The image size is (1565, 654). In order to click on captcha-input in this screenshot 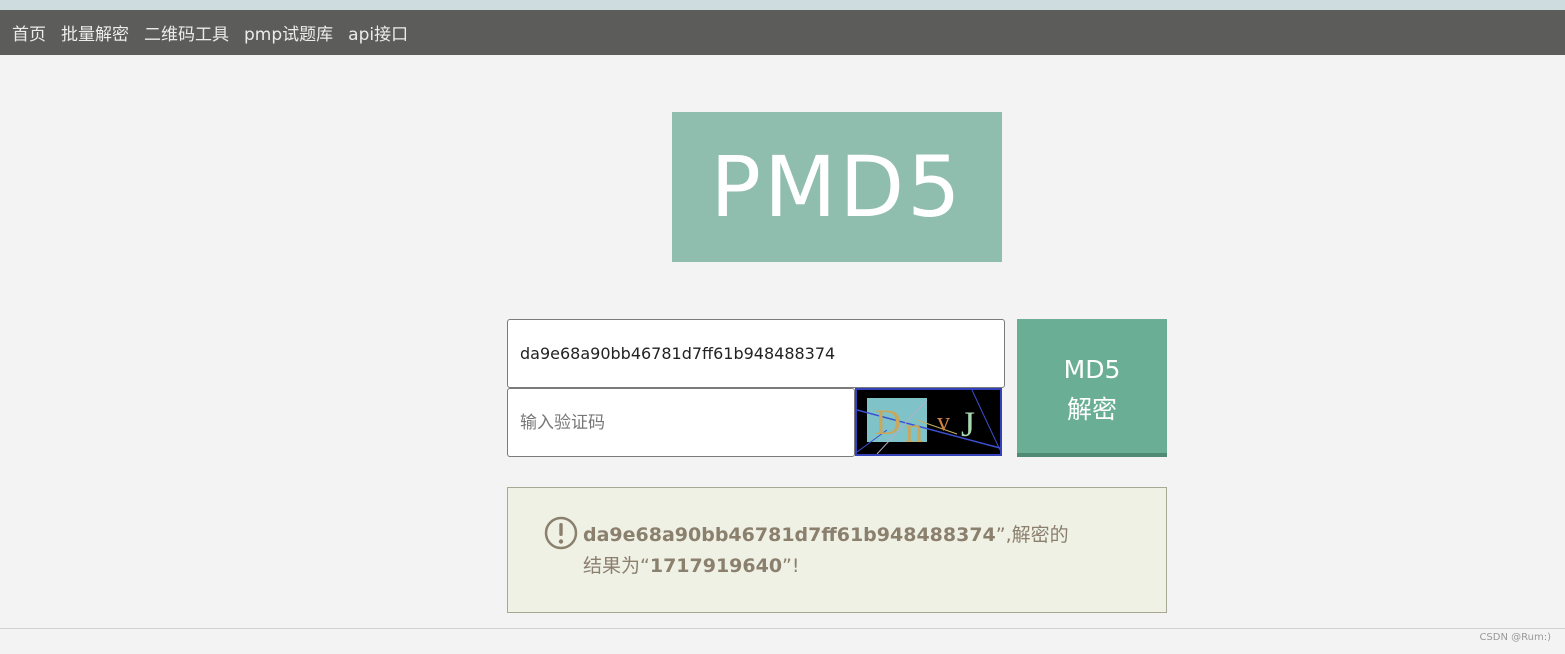, I will do `click(681, 422)`.